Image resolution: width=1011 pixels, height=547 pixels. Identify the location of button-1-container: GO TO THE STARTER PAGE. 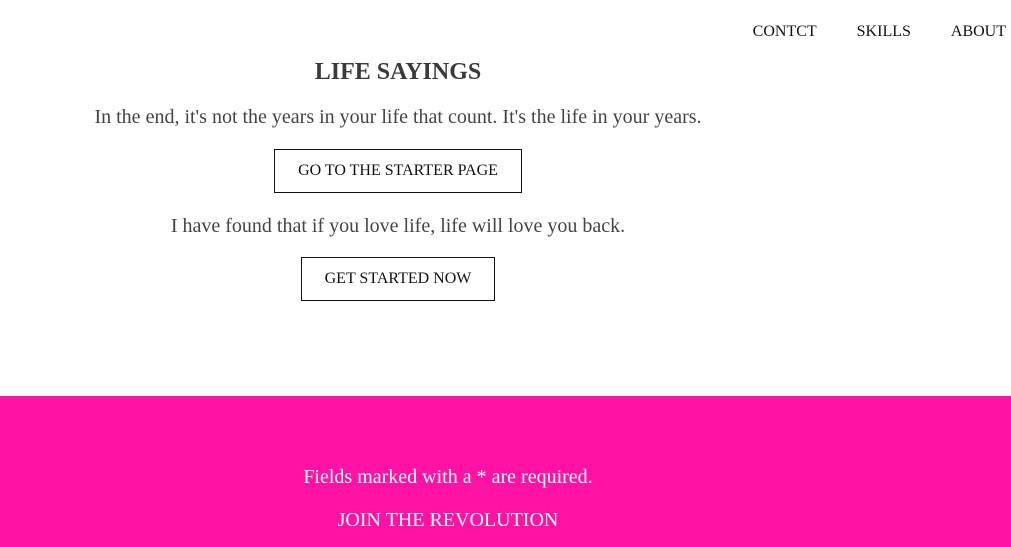
(398, 171).